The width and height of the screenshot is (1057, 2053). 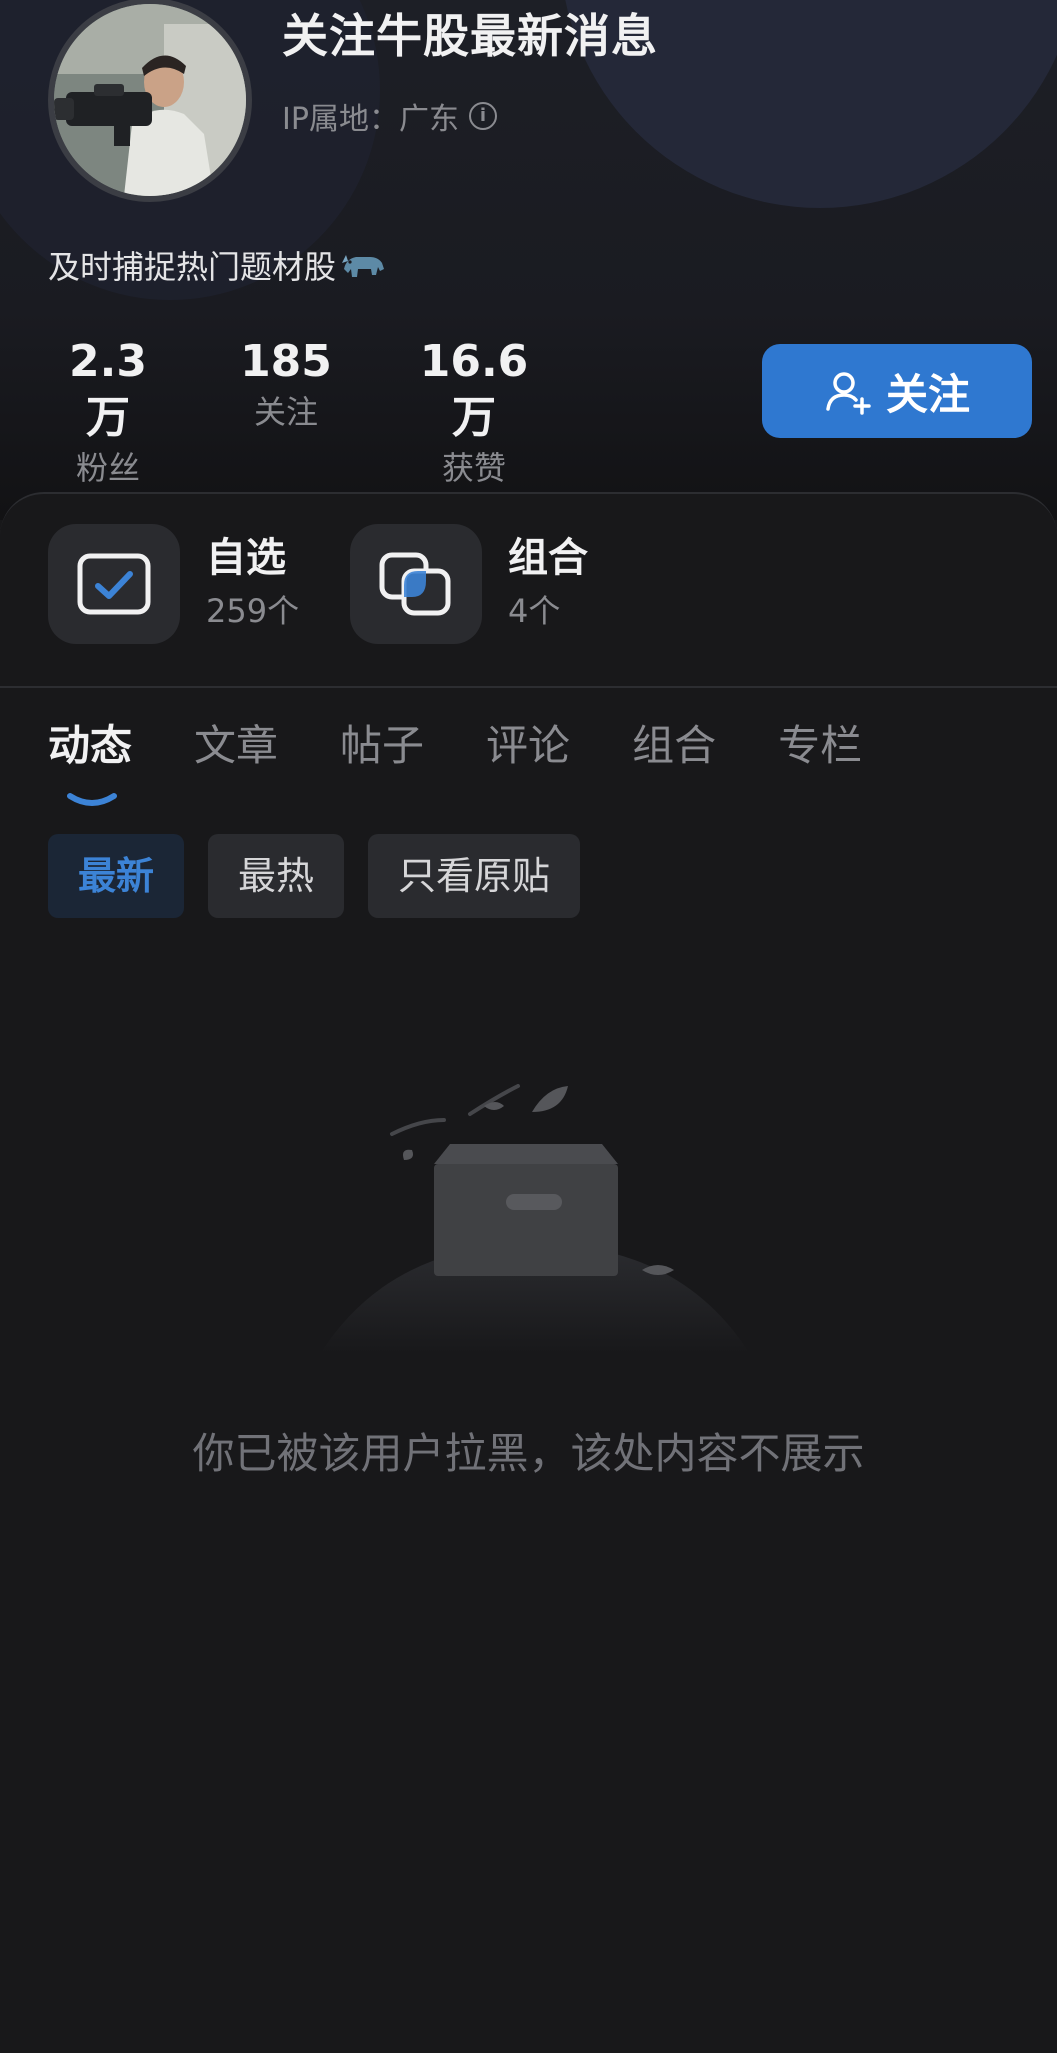 I want to click on ip-location: IP属地：广东 i, so click(x=389, y=116).